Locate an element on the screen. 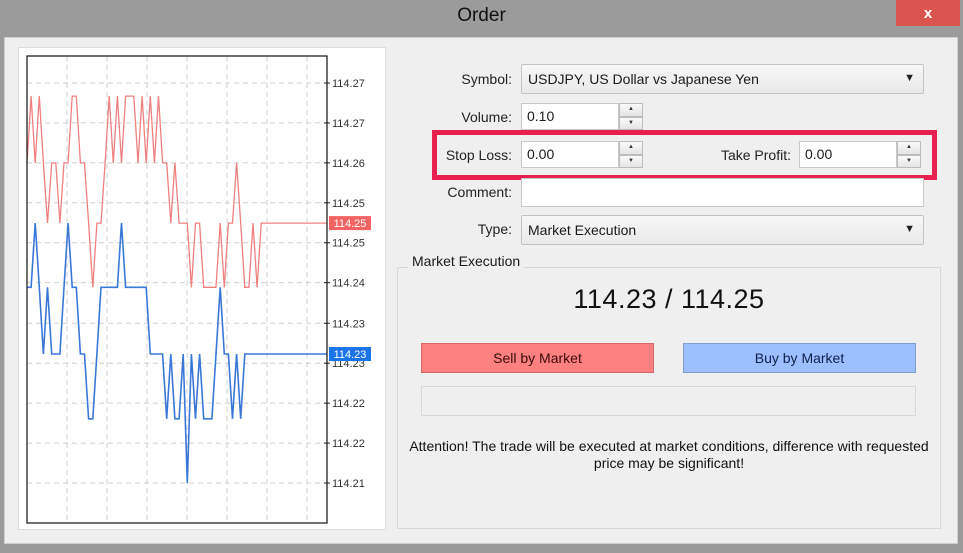  volume-increment-button: ▲ is located at coordinates (631, 110).